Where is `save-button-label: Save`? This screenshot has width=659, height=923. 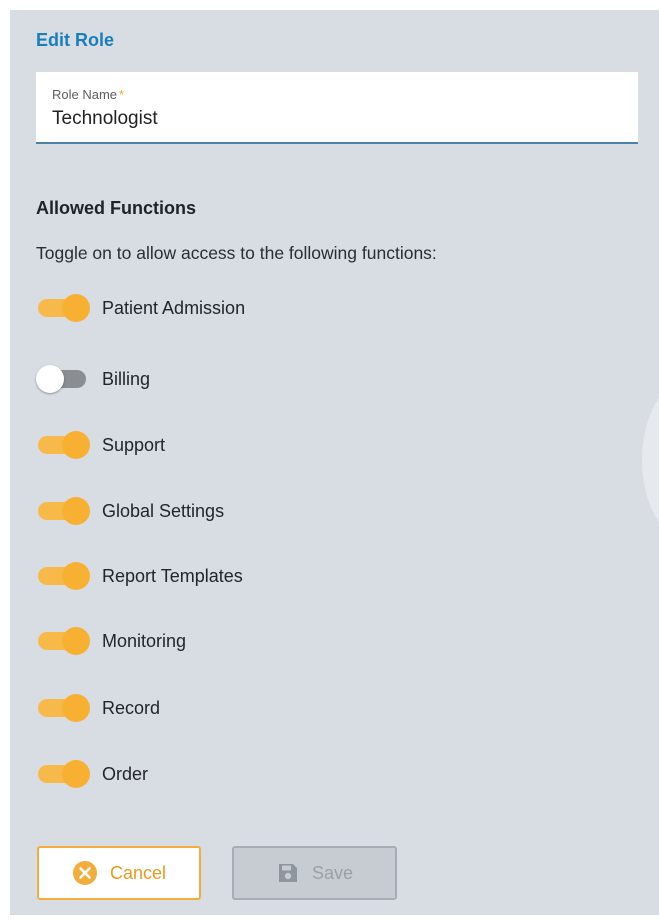
save-button-label: Save is located at coordinates (332, 872).